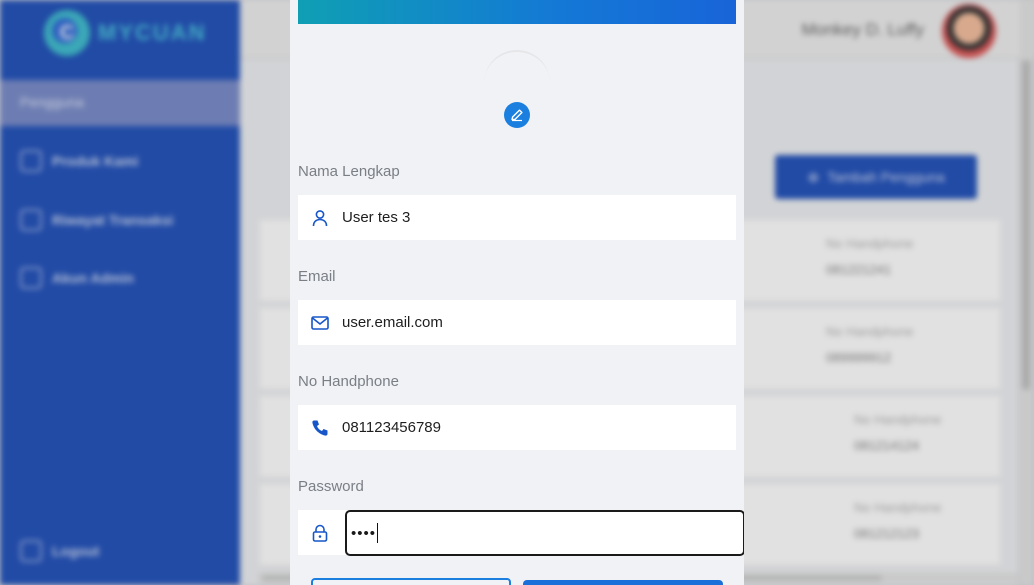  I want to click on full-name-value: User tes 3, so click(376, 217).